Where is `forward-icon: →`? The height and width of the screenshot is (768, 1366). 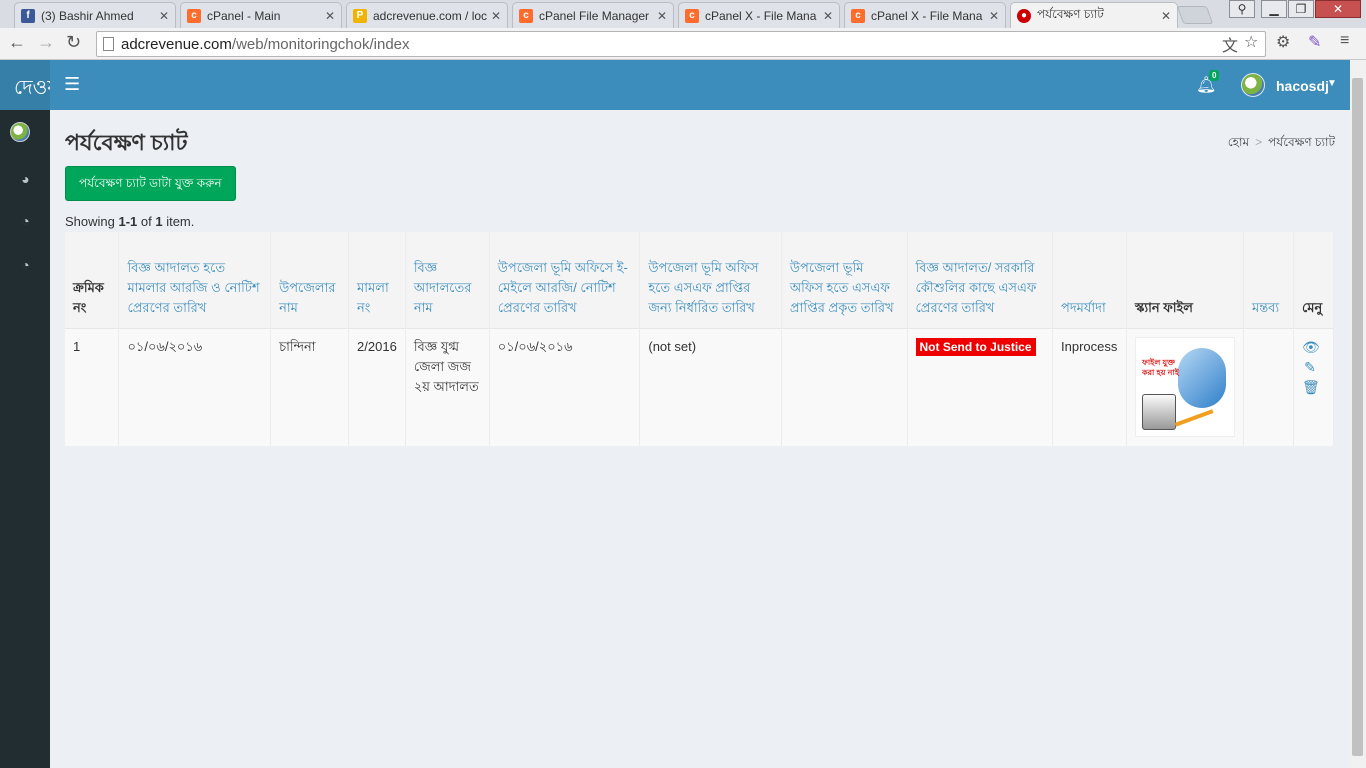
forward-icon: → is located at coordinates (46, 42).